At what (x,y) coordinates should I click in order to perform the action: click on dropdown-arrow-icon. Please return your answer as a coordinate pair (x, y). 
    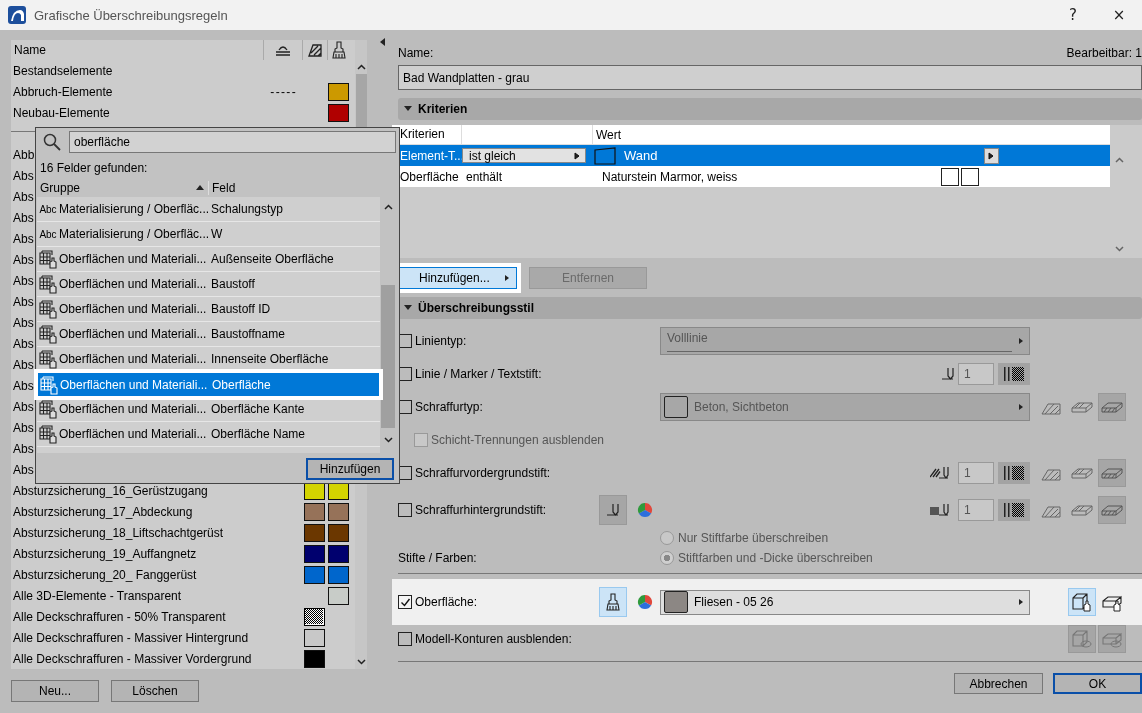
    Looking at the image, I should click on (578, 155).